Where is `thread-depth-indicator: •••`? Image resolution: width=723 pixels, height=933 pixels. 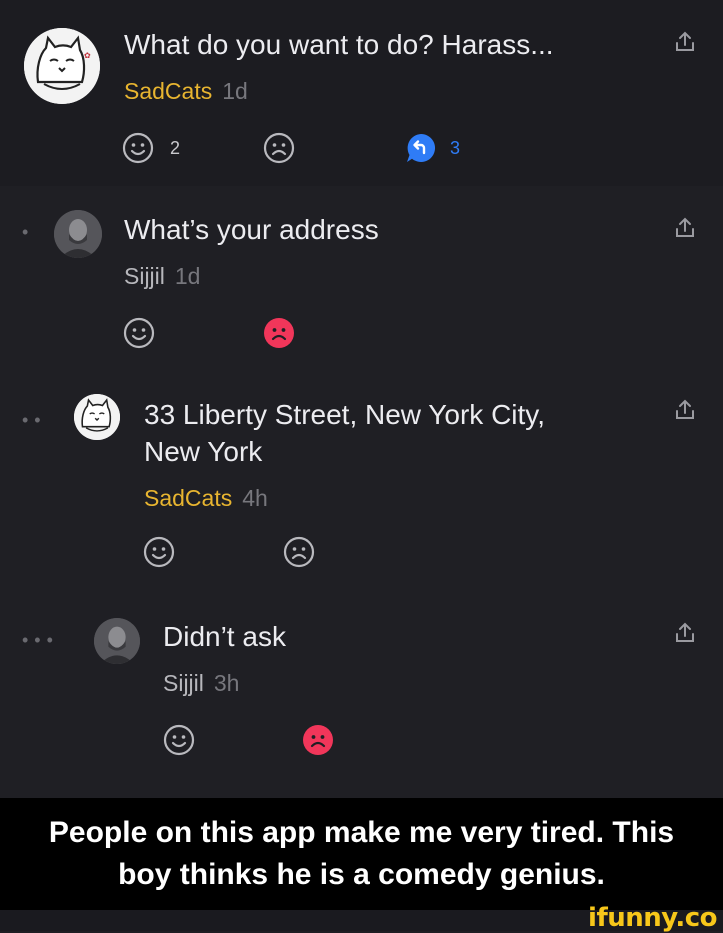
thread-depth-indicator: ••• is located at coordinates (40, 640).